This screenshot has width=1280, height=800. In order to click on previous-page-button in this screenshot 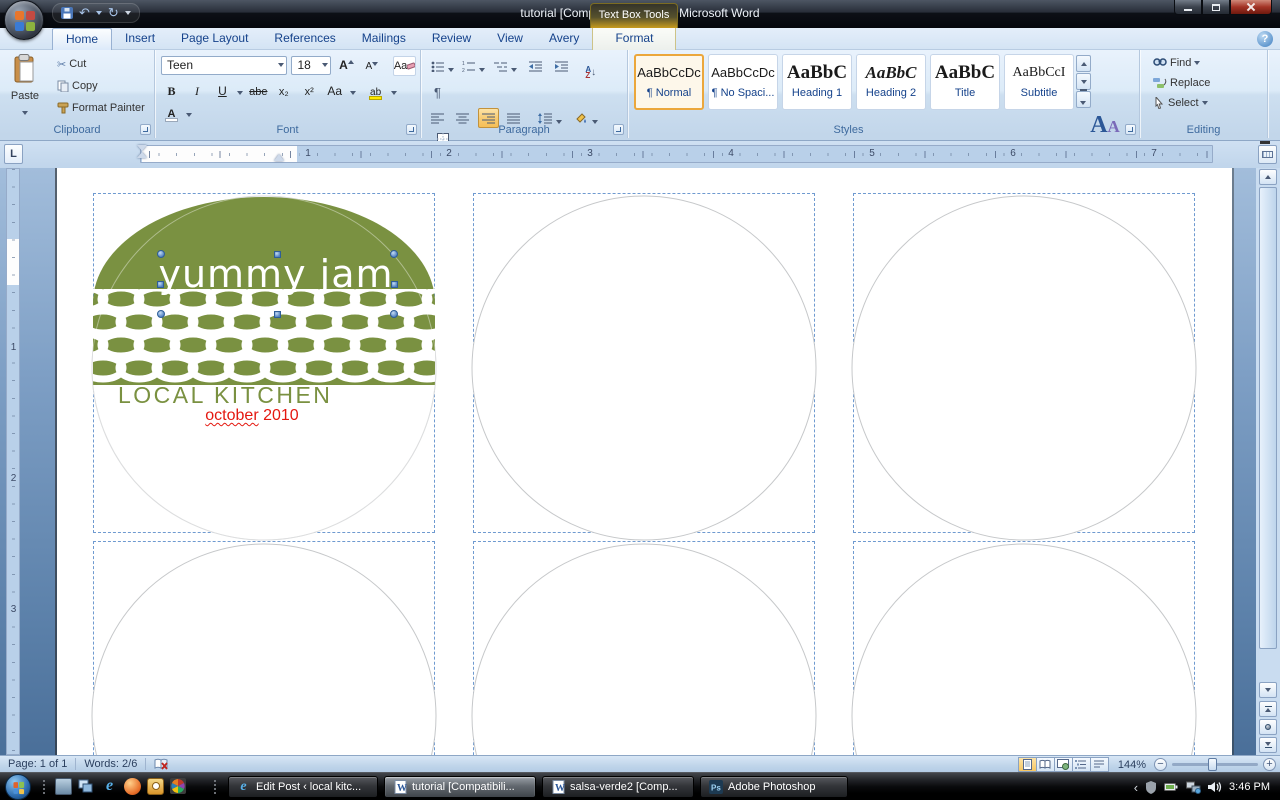, I will do `click(1268, 709)`.